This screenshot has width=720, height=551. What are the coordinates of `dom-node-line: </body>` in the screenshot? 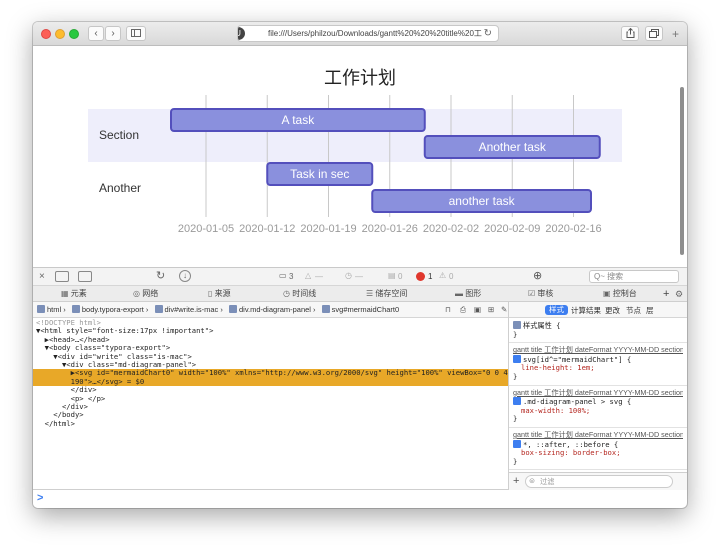 It's located at (270, 414).